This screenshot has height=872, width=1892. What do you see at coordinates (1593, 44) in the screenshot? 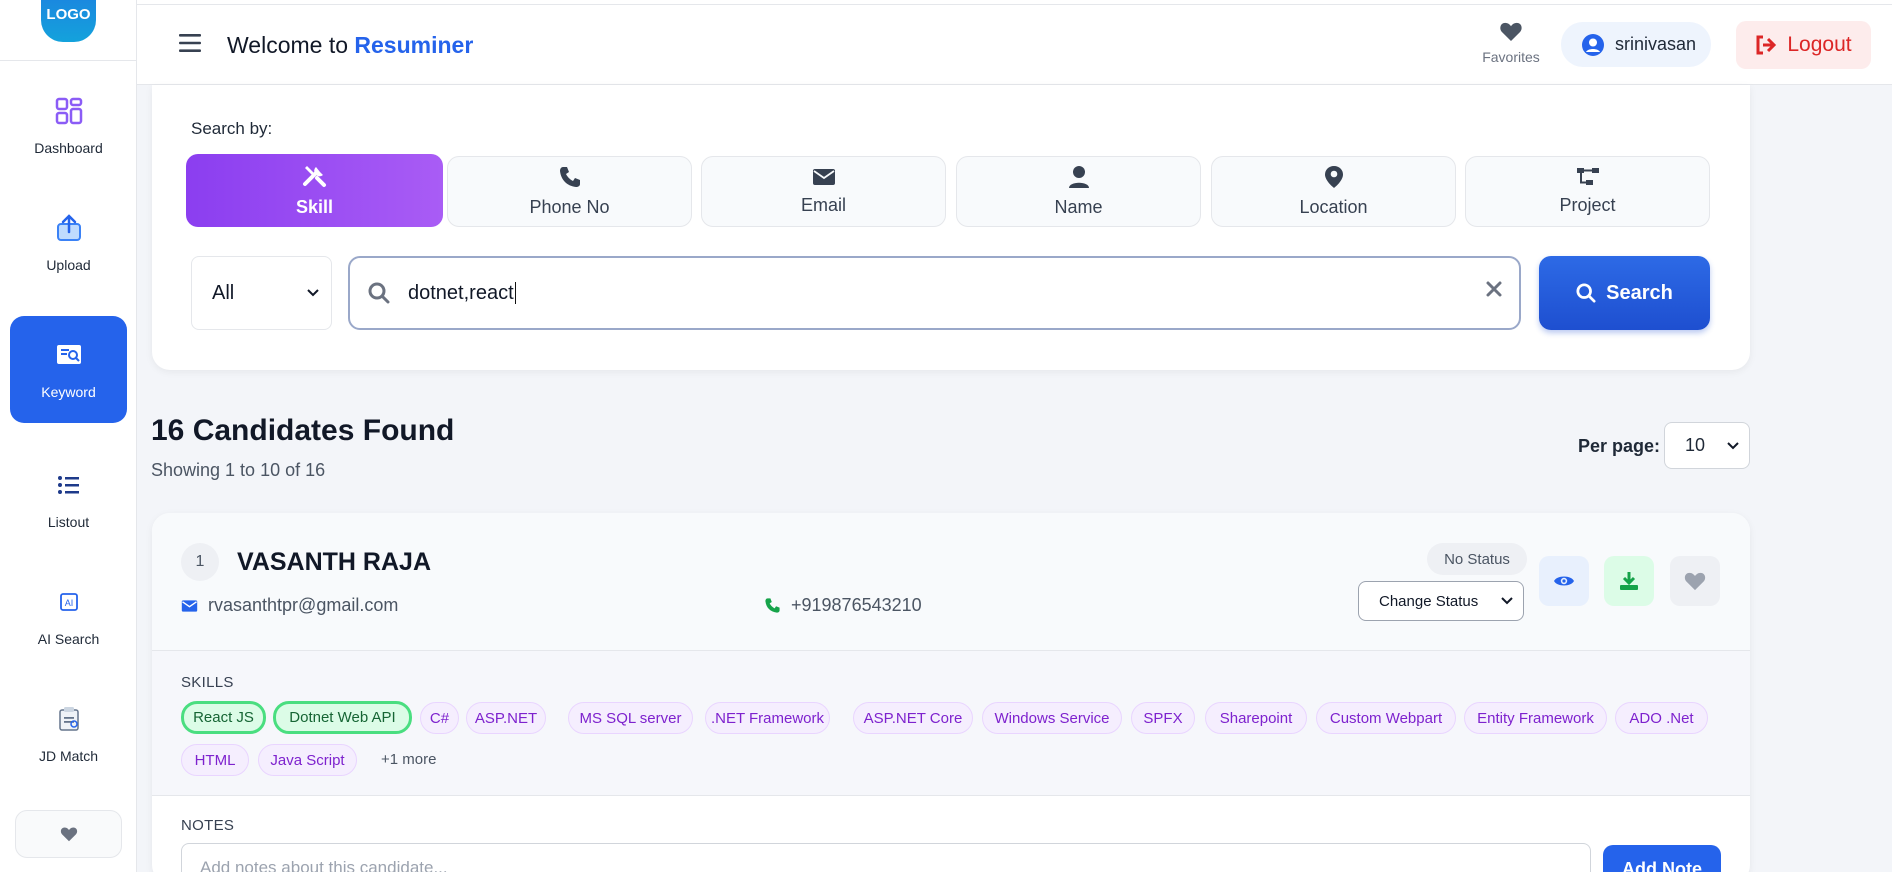
I see `user-circle-icon` at bounding box center [1593, 44].